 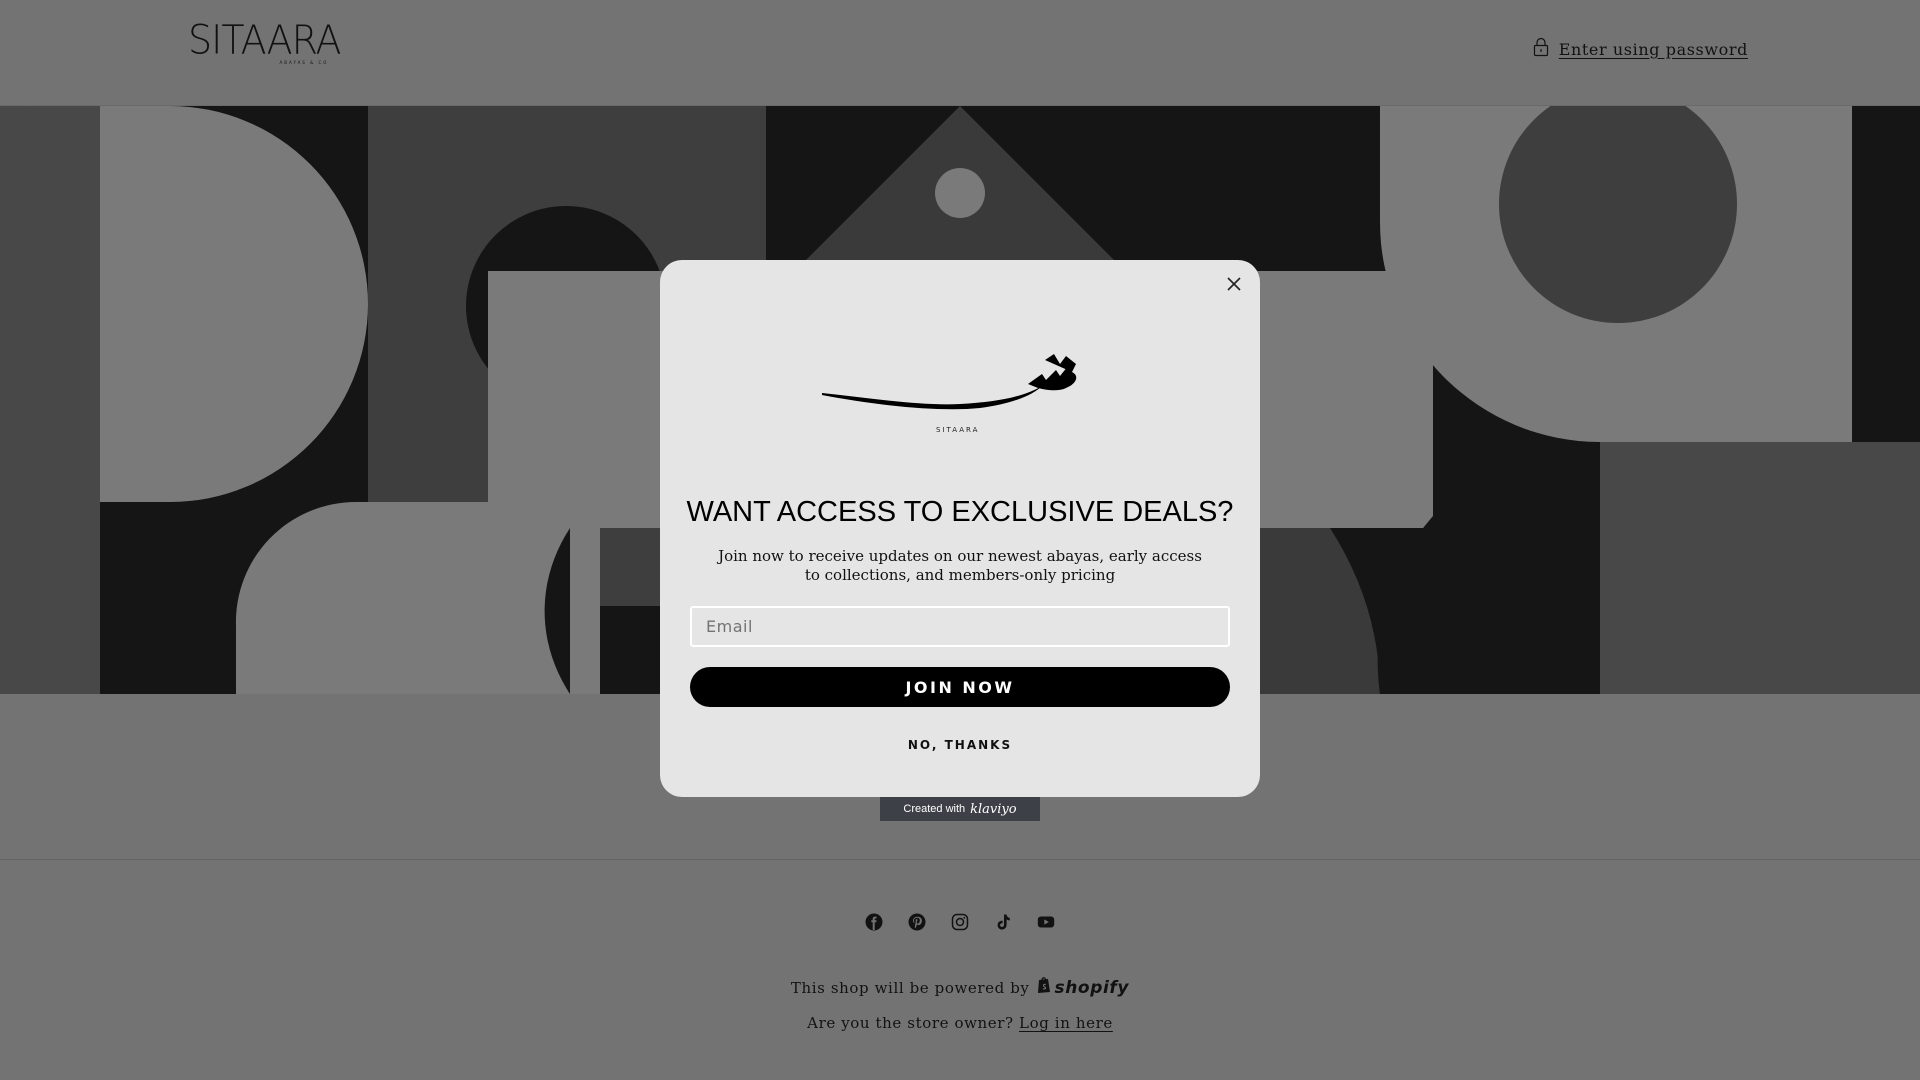 I want to click on pinterest-icon, so click(x=917, y=922).